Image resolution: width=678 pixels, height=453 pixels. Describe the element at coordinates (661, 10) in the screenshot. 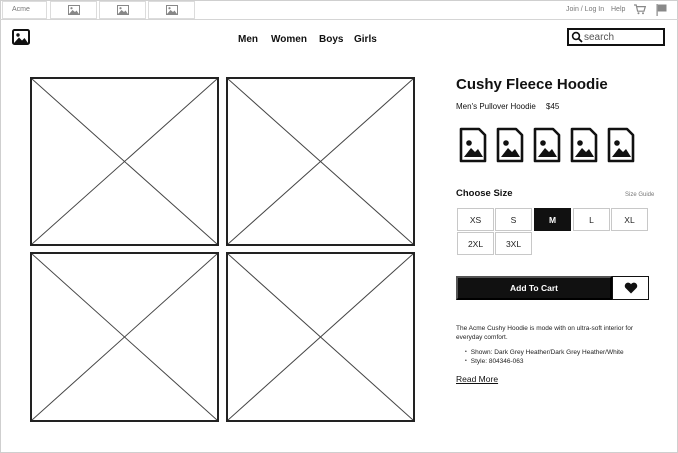

I see `flag-icon` at that location.